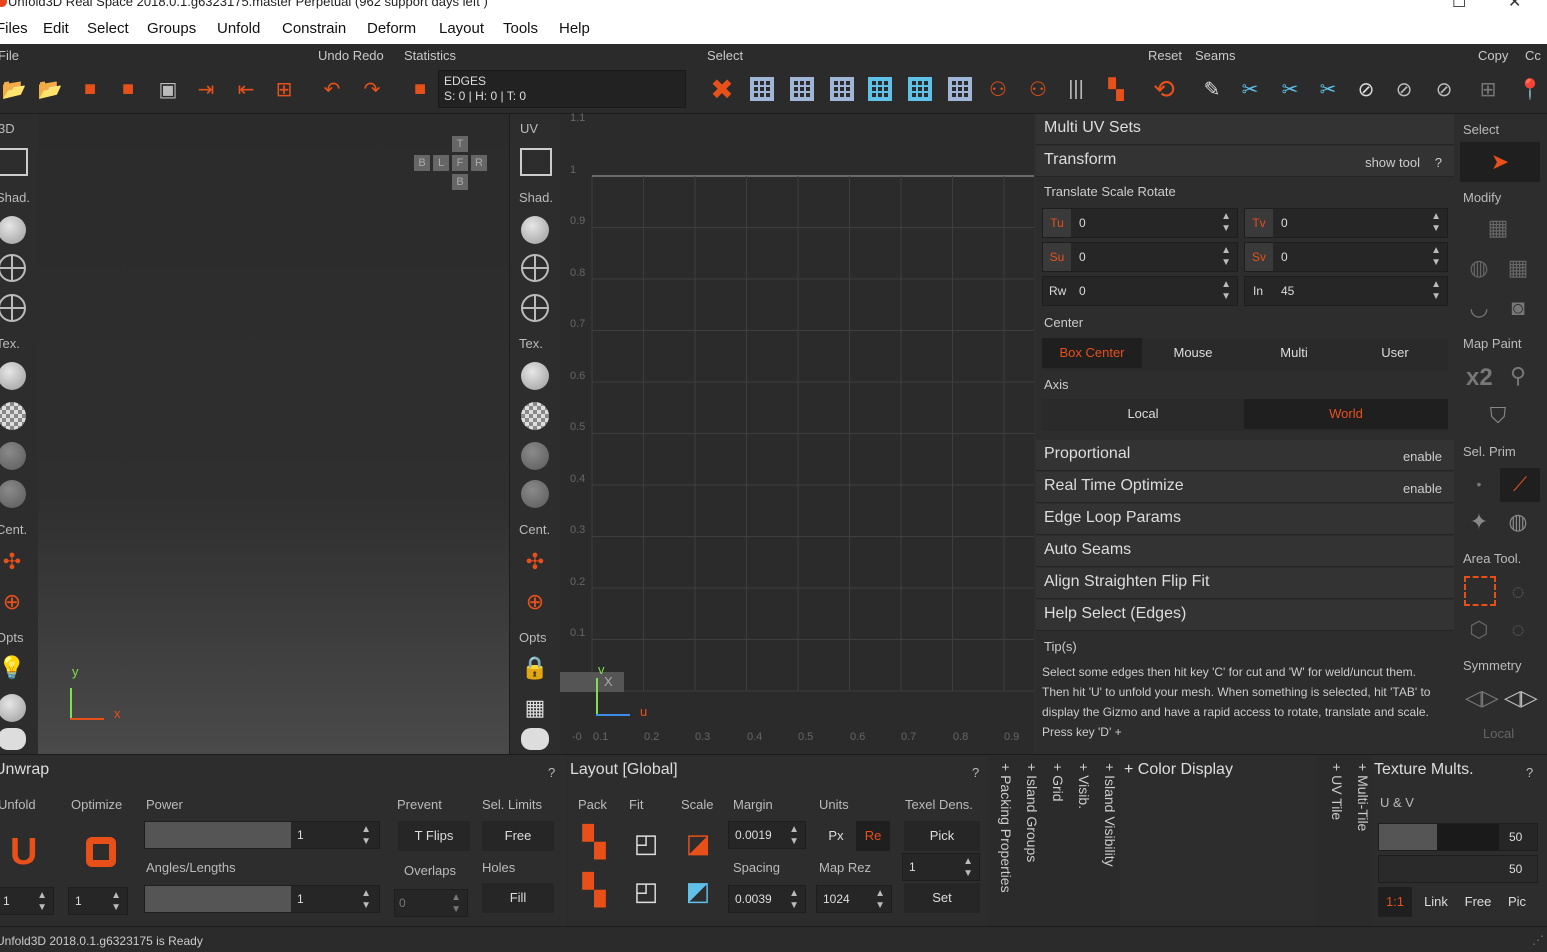 The image size is (1547, 952). Describe the element at coordinates (535, 230) in the screenshot. I see `uv-shaded-sphere-icon` at that location.